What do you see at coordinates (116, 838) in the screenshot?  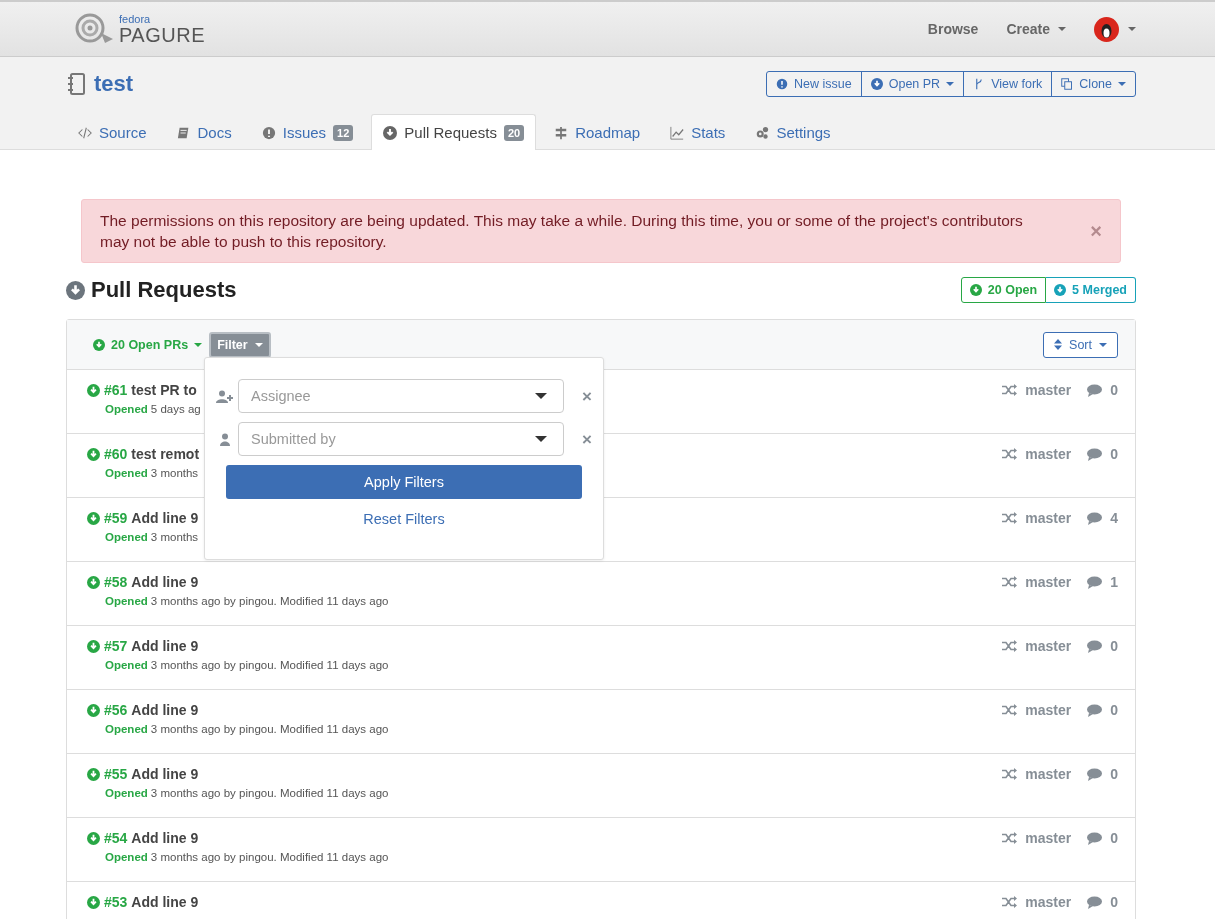 I see `pr-number: #54` at bounding box center [116, 838].